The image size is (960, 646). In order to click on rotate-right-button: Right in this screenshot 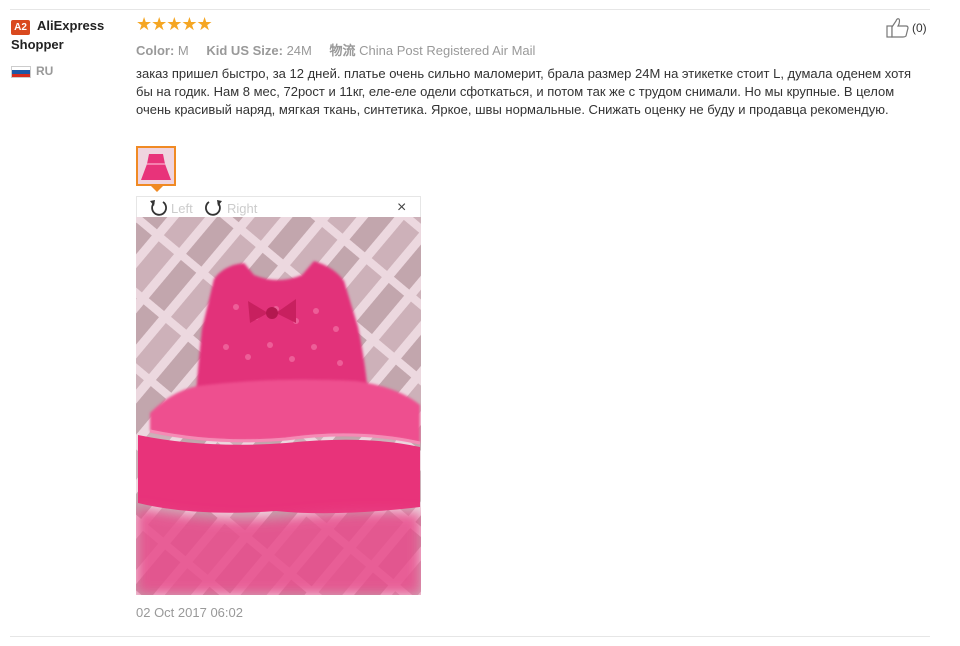, I will do `click(230, 208)`.